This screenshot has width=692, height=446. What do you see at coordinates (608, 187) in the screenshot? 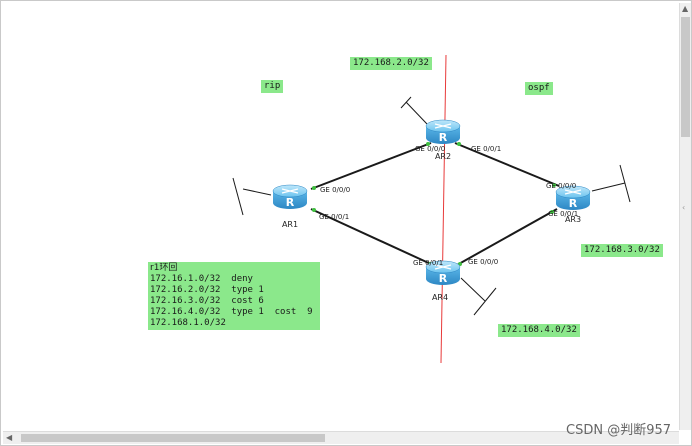
I see `stub-link-ar3-b` at bounding box center [608, 187].